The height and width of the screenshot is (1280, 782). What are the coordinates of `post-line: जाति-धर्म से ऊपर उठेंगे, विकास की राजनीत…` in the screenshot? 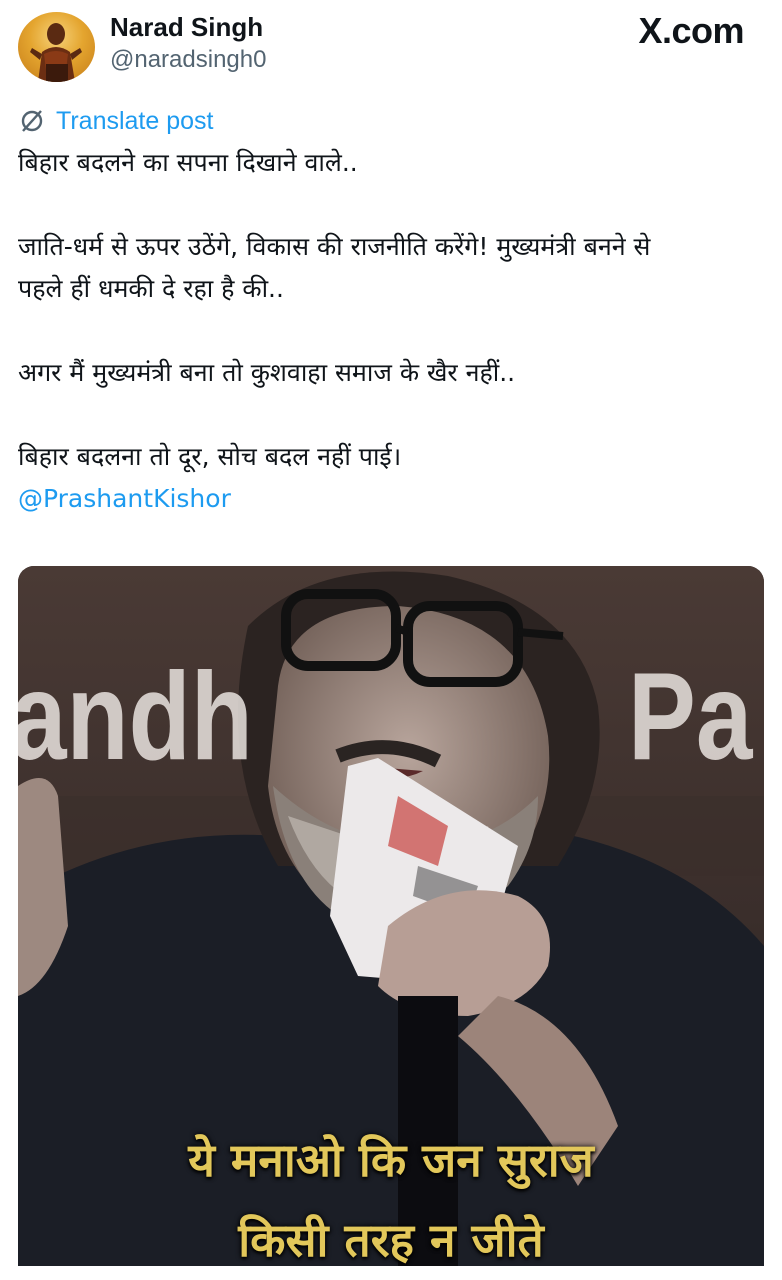 It's located at (334, 246).